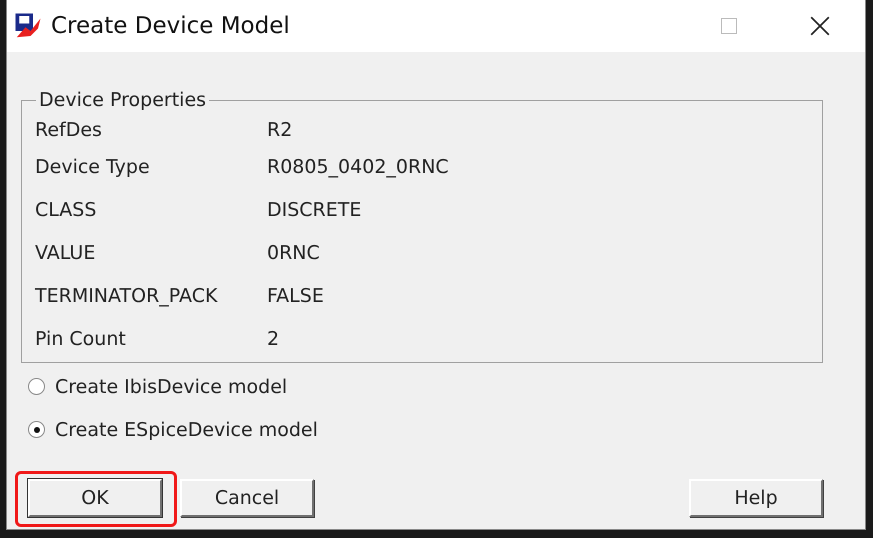 This screenshot has height=538, width=873. What do you see at coordinates (446, 386) in the screenshot?
I see `radio-option: Create IbisDevice model` at bounding box center [446, 386].